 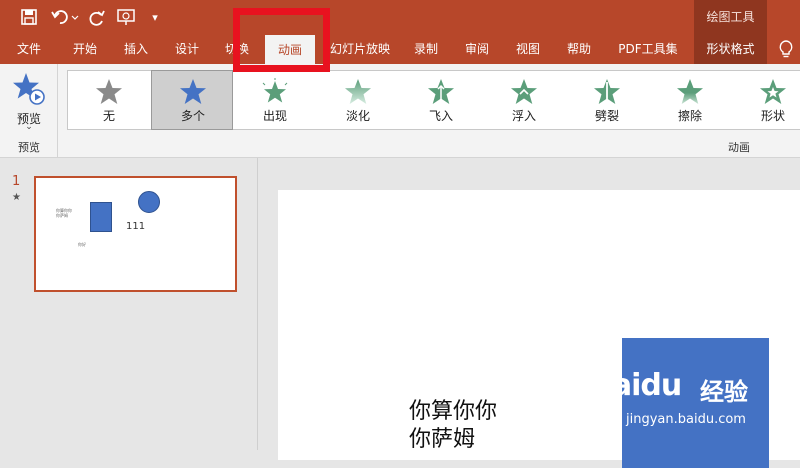 I want to click on animation-wipe-label: 擦除, so click(x=689, y=116).